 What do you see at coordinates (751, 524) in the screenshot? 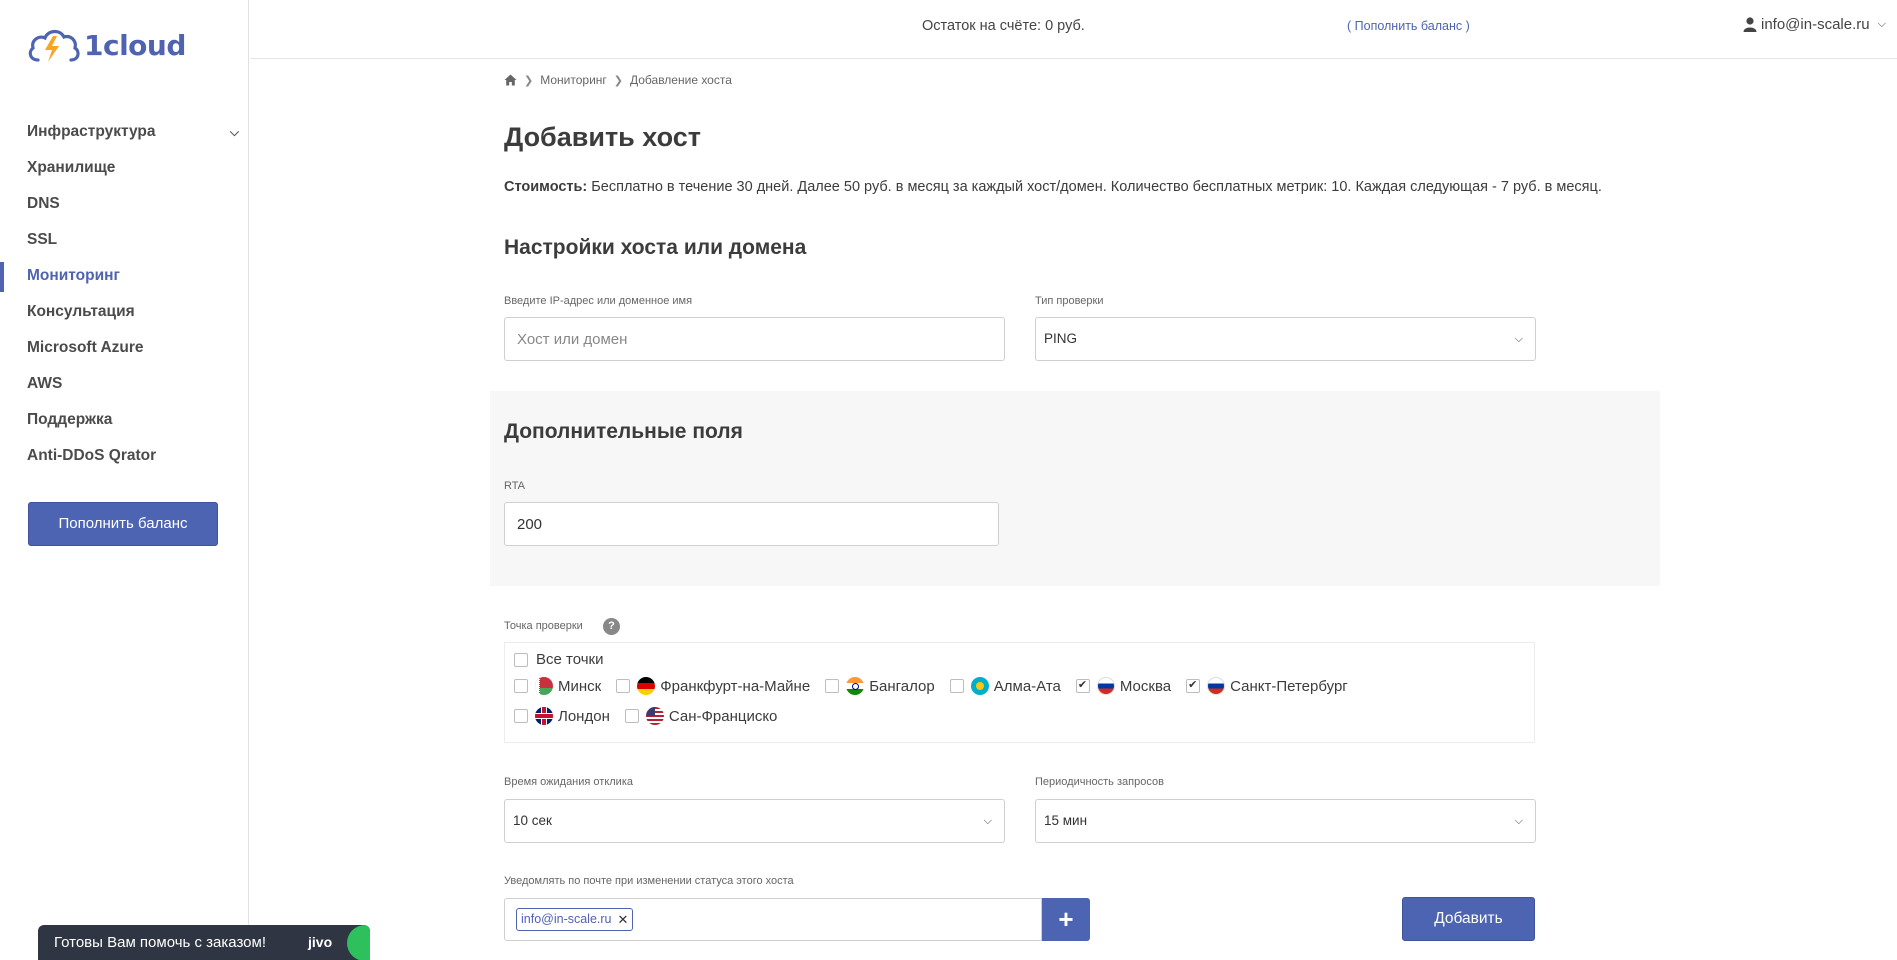
I see `rta-input` at bounding box center [751, 524].